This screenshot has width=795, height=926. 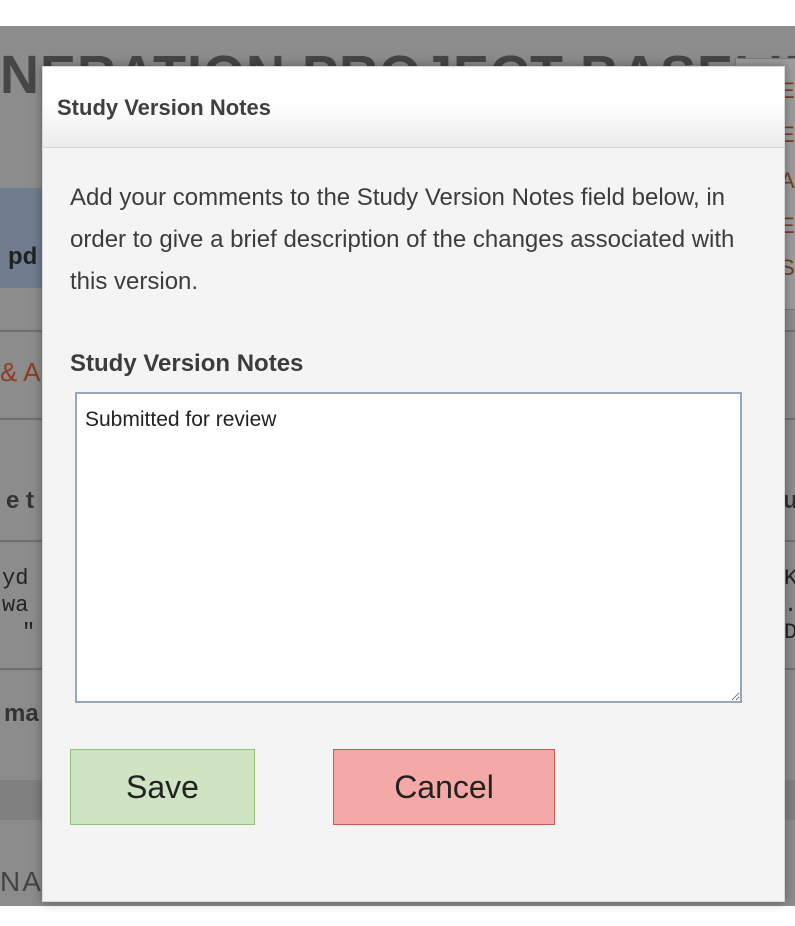 I want to click on section-fragment: pd, so click(x=23, y=256).